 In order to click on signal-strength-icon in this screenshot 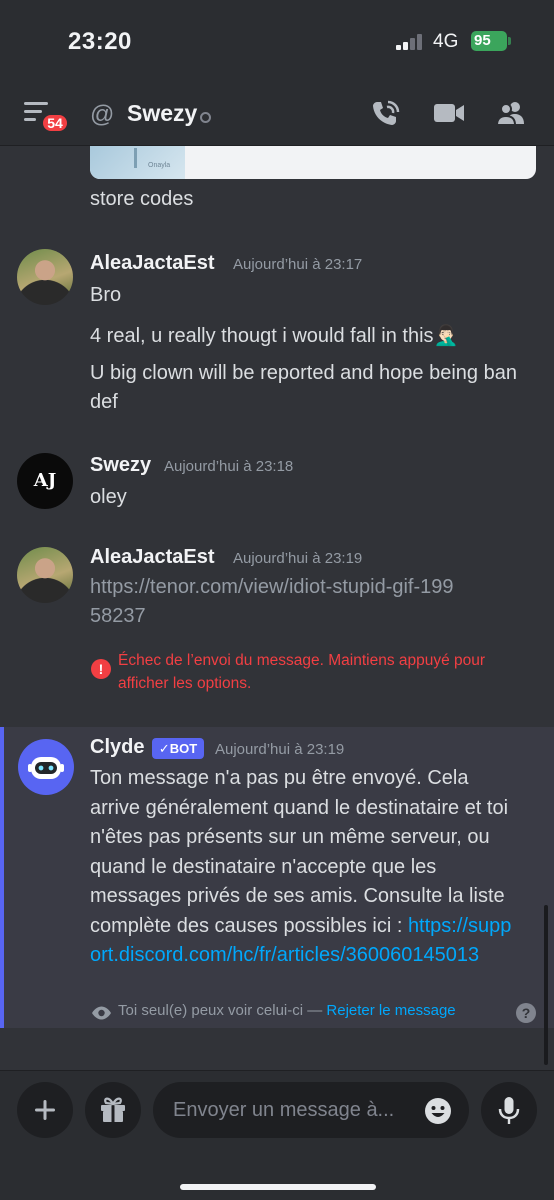, I will do `click(409, 42)`.